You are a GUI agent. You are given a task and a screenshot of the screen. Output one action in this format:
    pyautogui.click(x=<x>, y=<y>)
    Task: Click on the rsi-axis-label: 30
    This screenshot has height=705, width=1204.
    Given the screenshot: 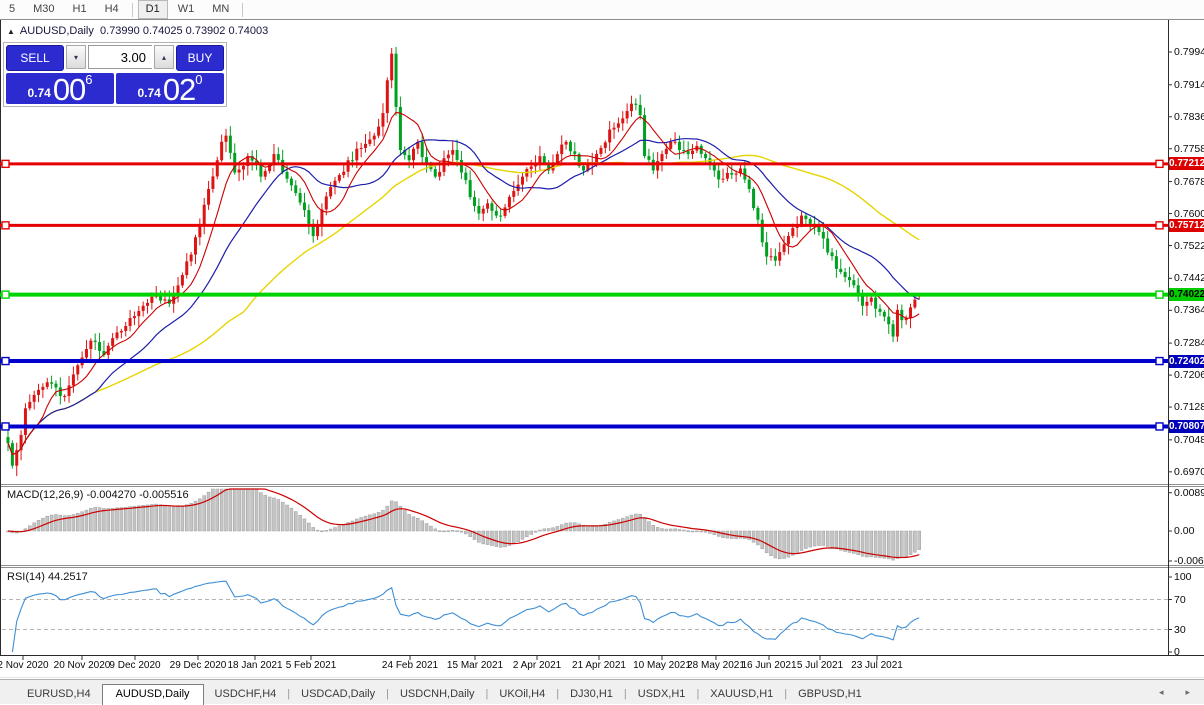 What is the action you would take?
    pyautogui.click(x=1180, y=629)
    